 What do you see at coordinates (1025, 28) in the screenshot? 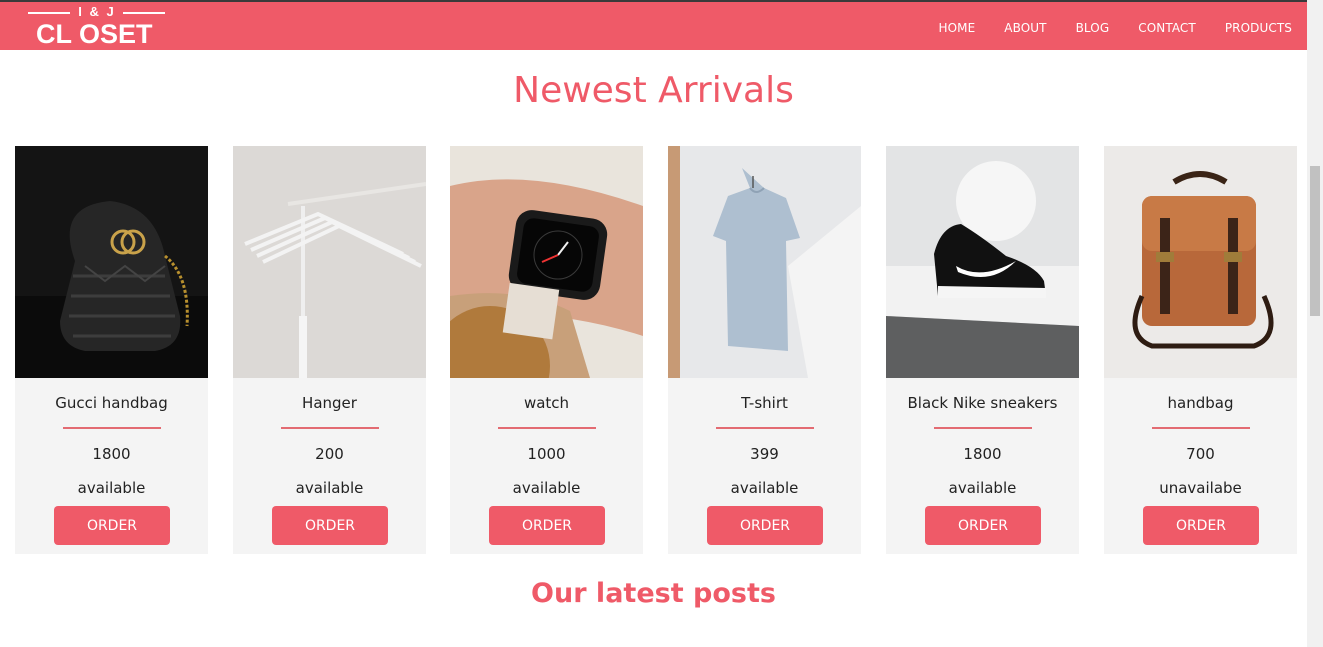
I see `nav-about: ABOUT` at bounding box center [1025, 28].